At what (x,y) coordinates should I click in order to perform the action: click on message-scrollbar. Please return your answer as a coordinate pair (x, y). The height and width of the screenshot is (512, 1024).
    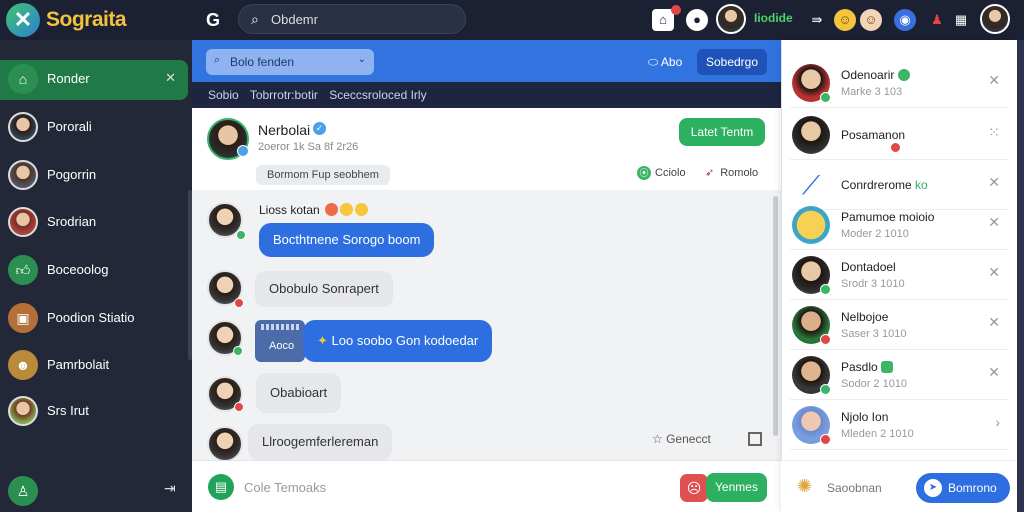
    Looking at the image, I should click on (775, 316).